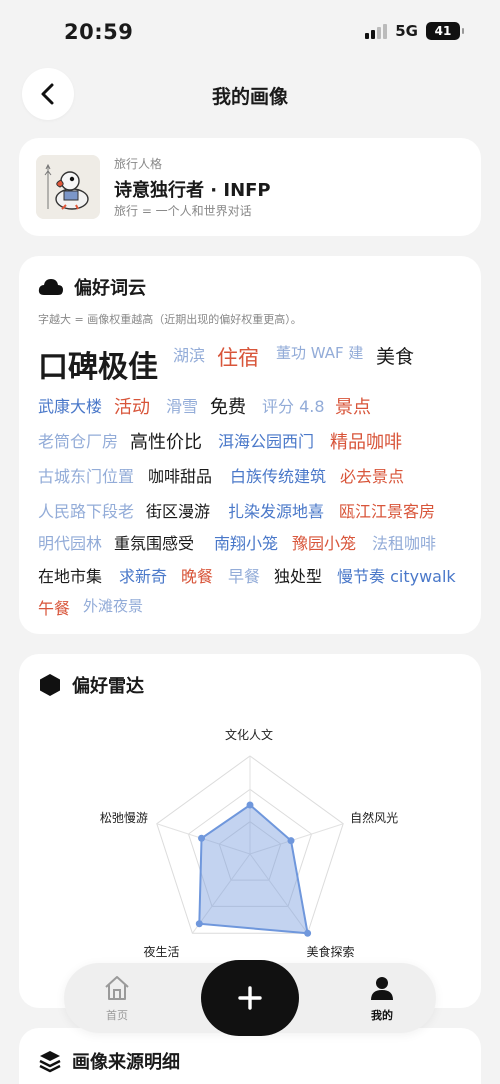 This screenshot has height=1084, width=500. I want to click on tab-me-label: 我的, so click(382, 1015).